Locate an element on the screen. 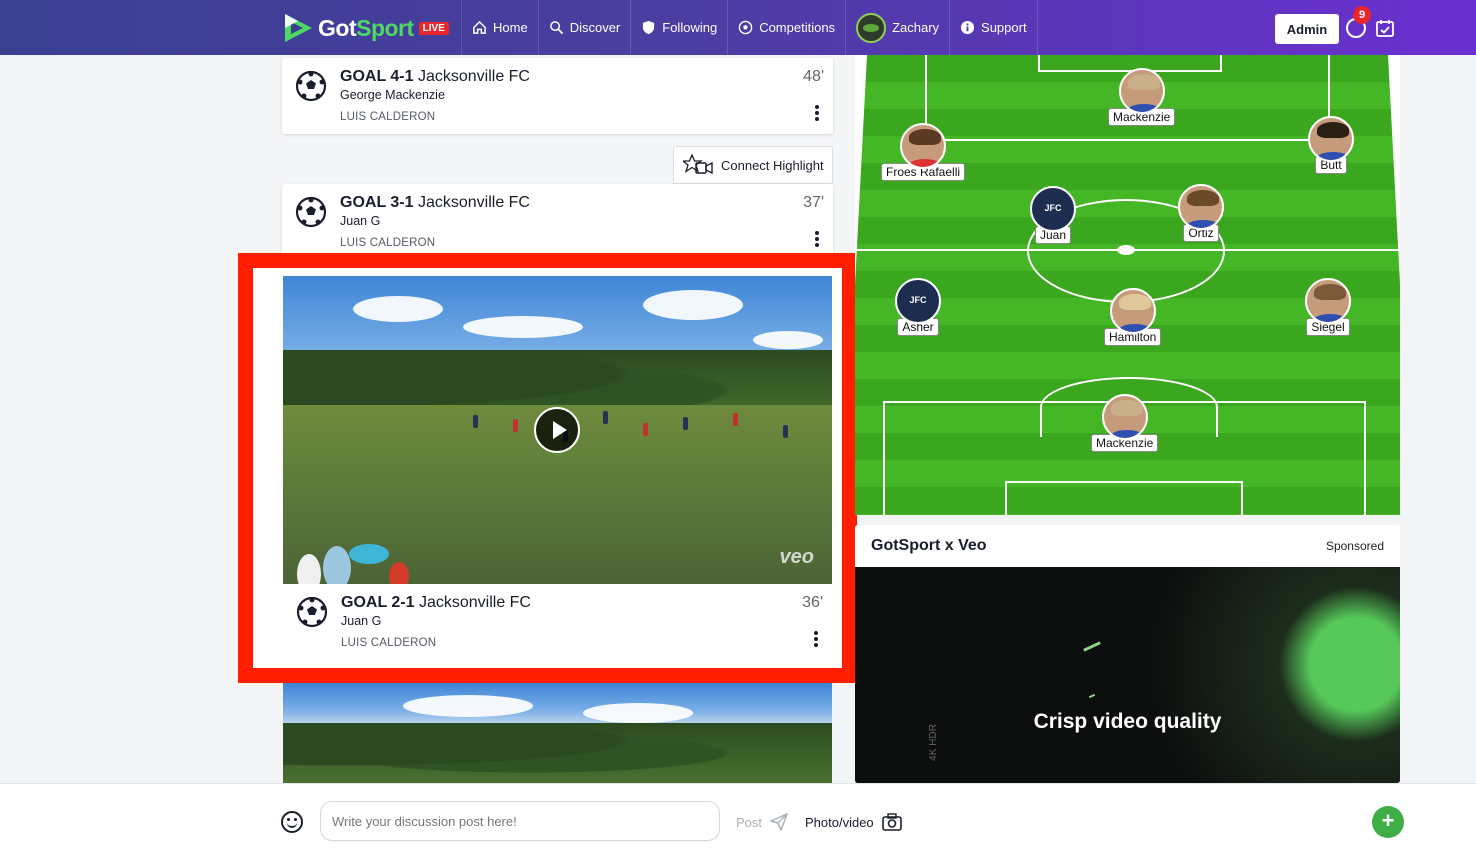 The image size is (1476, 856). nav-item-support: Support is located at coordinates (993, 27).